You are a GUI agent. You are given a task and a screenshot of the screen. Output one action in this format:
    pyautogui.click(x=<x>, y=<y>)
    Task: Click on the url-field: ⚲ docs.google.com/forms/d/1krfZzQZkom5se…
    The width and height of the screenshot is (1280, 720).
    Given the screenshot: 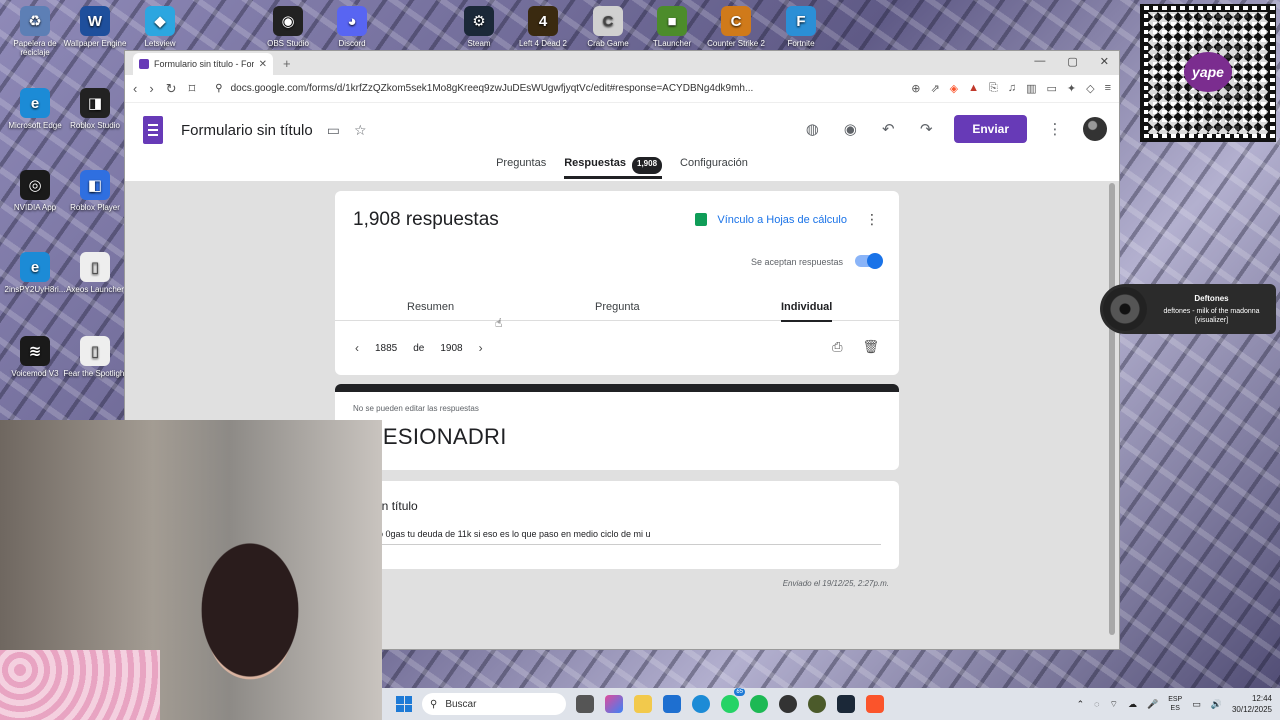 What is the action you would take?
    pyautogui.click(x=553, y=89)
    